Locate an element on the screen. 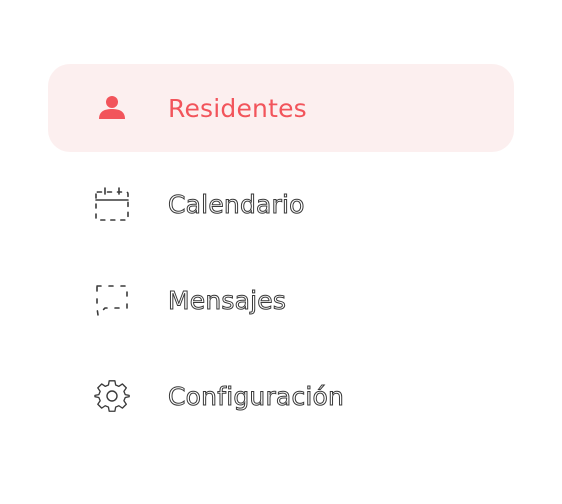  nav-item-label: Mensajes is located at coordinates (227, 300).